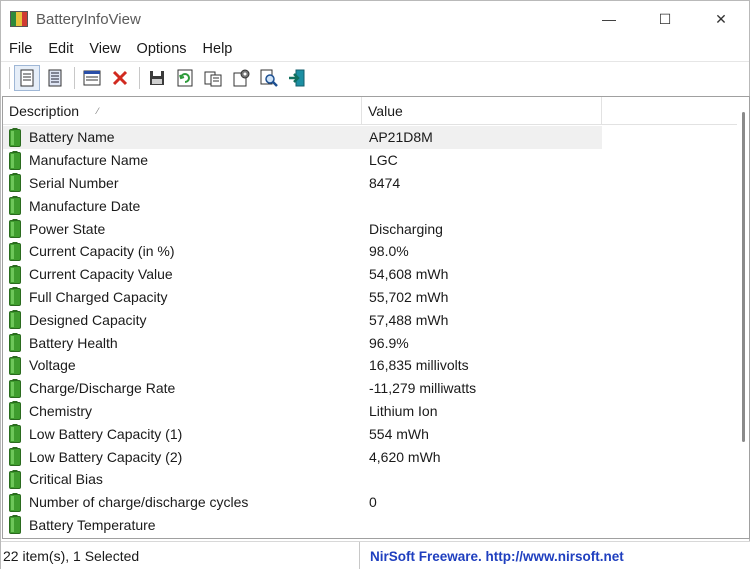 This screenshot has width=750, height=569. Describe the element at coordinates (180, 555) in the screenshot. I see `status-item-count: 22 item(s), 1 Selected` at that location.